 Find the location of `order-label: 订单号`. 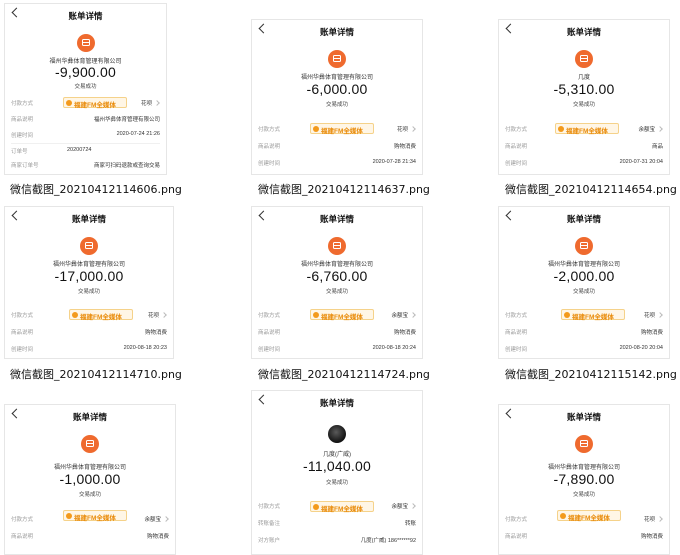

order-label: 订单号 is located at coordinates (19, 152).